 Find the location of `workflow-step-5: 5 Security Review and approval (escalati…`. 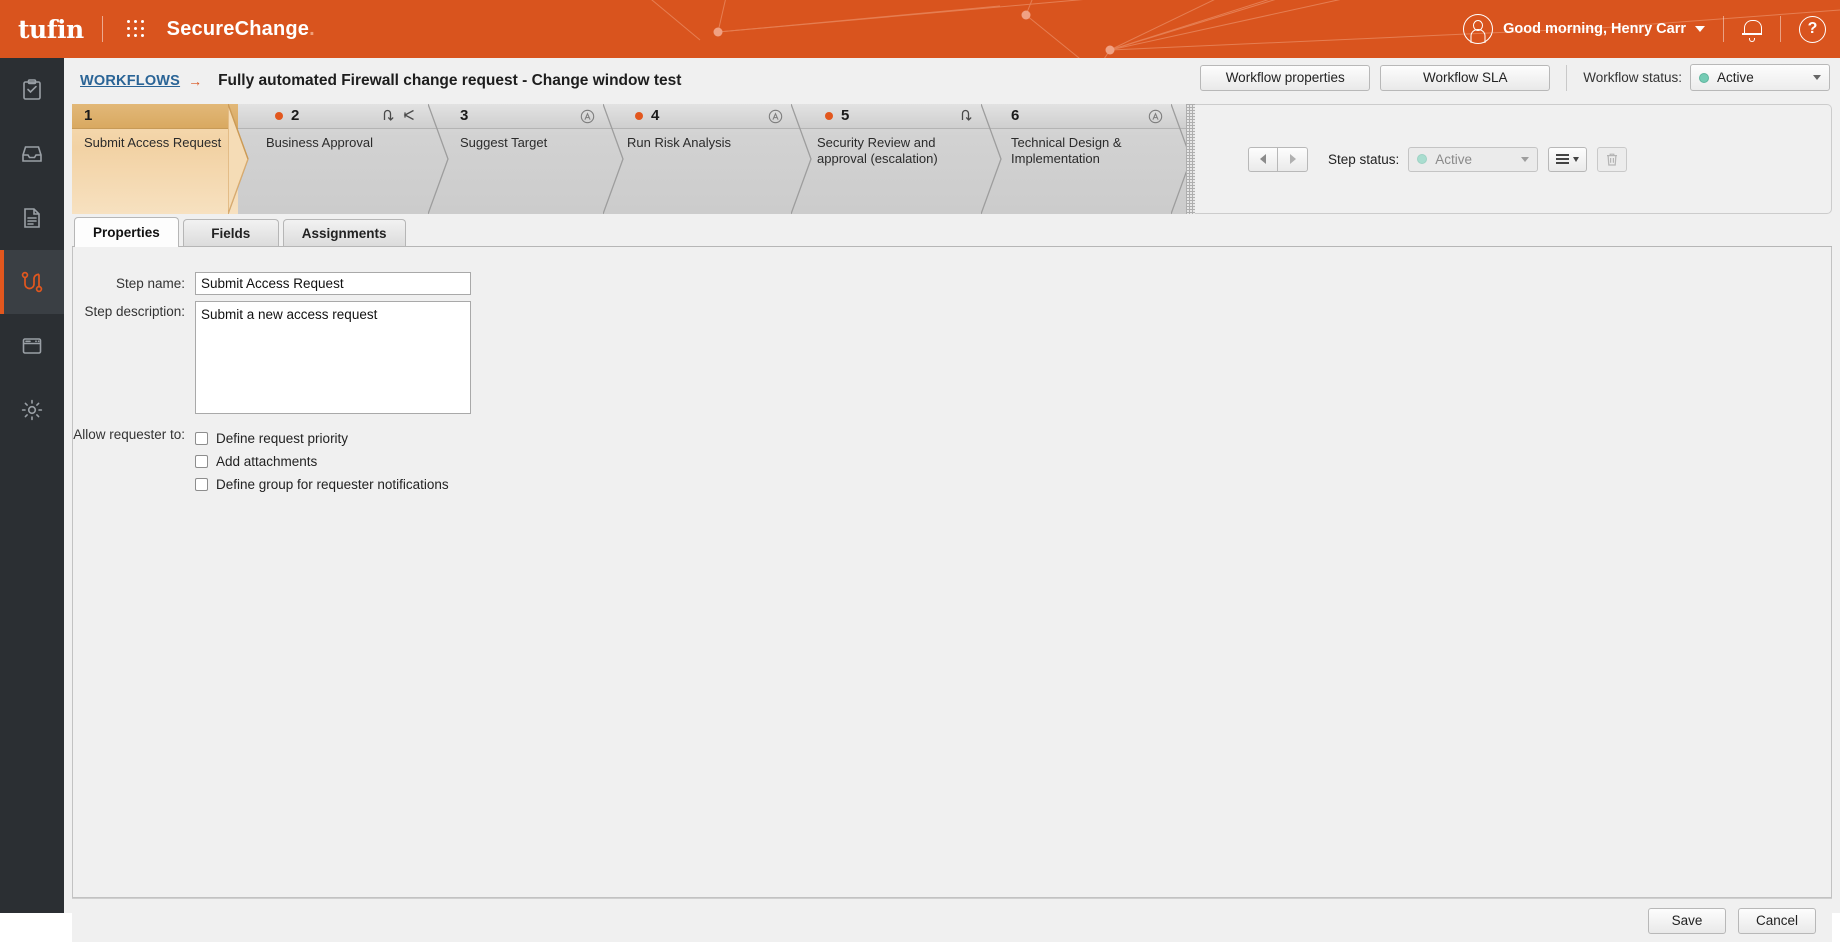

workflow-step-5: 5 Security Review and approval (escalati… is located at coordinates (896, 159).